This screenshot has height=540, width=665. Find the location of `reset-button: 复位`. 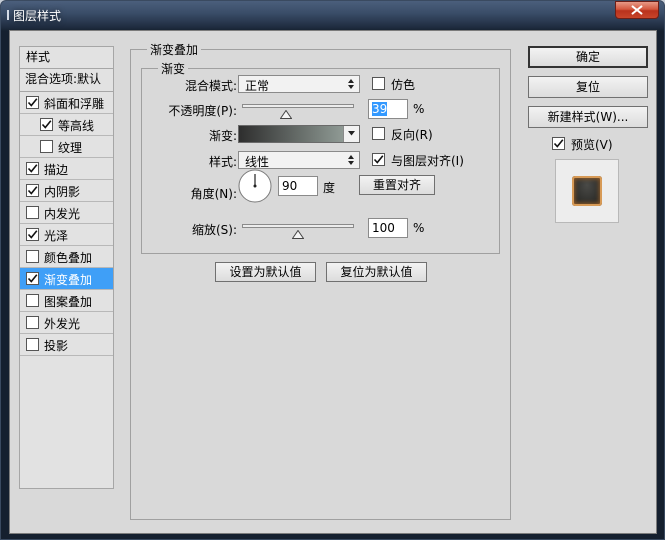

reset-button: 复位 is located at coordinates (588, 87).